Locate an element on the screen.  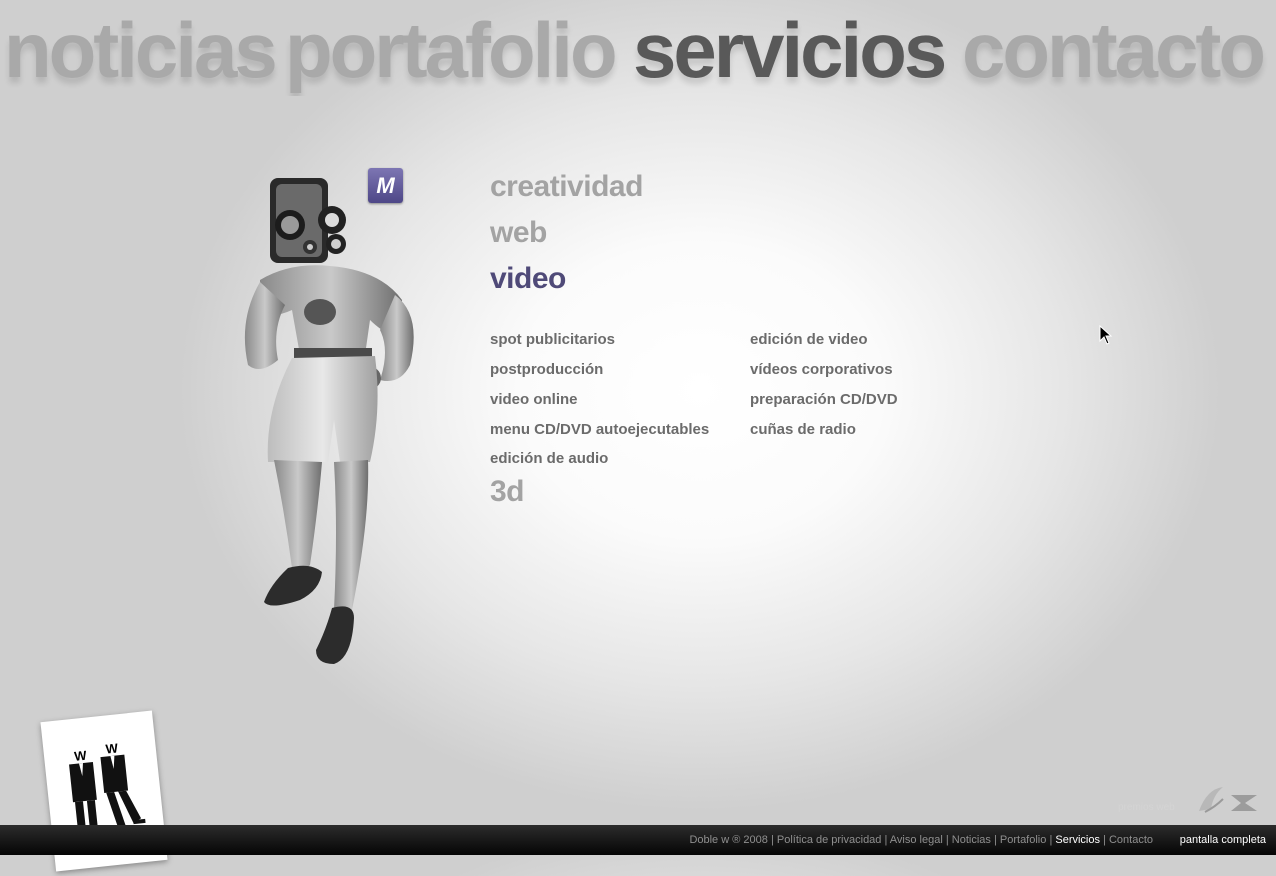
footer-link-privacidad: Política de privacidad is located at coordinates (829, 840).